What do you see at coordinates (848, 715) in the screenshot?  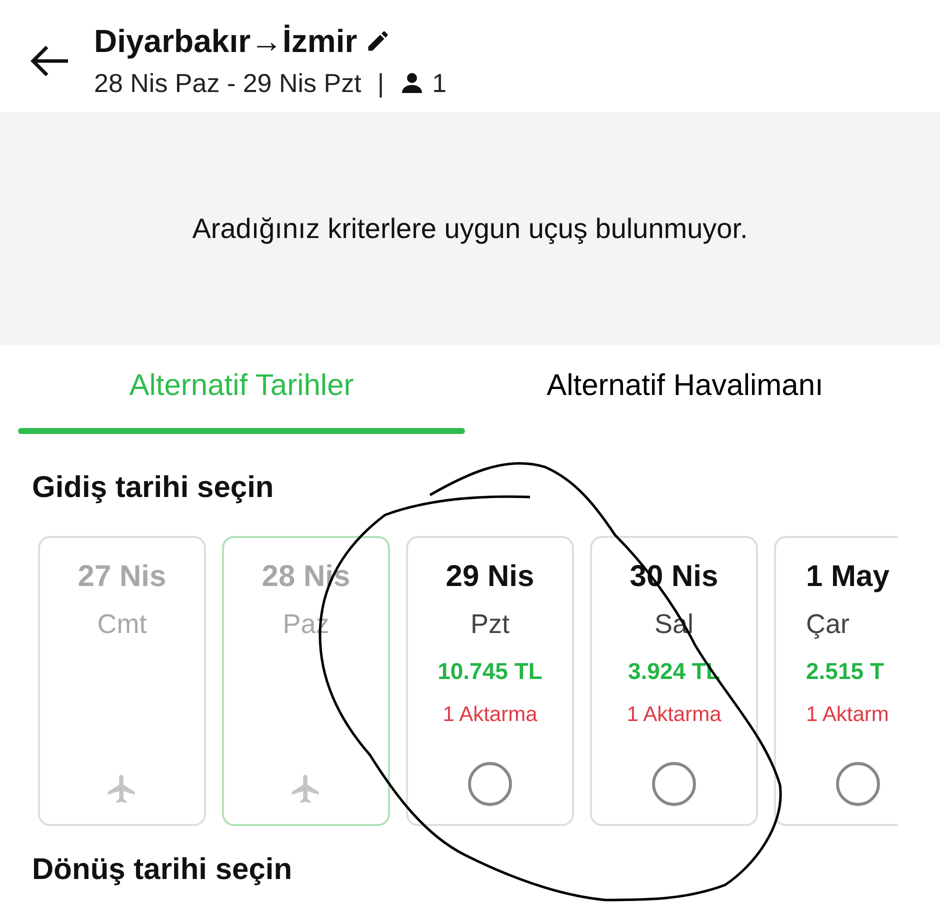 I see `card-transfers: 1 Aktarm` at bounding box center [848, 715].